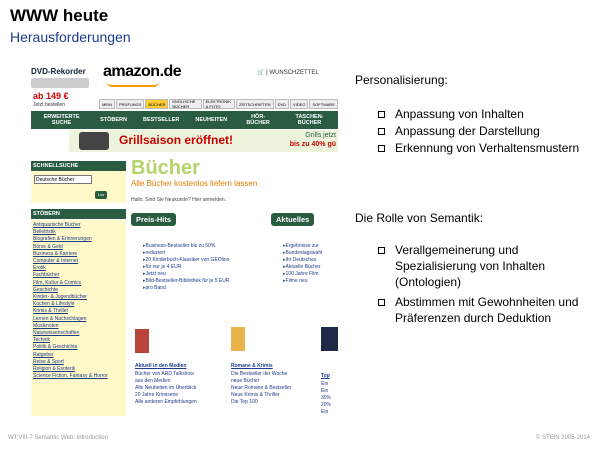  I want to click on list-item: Die Top 100, so click(274, 402).